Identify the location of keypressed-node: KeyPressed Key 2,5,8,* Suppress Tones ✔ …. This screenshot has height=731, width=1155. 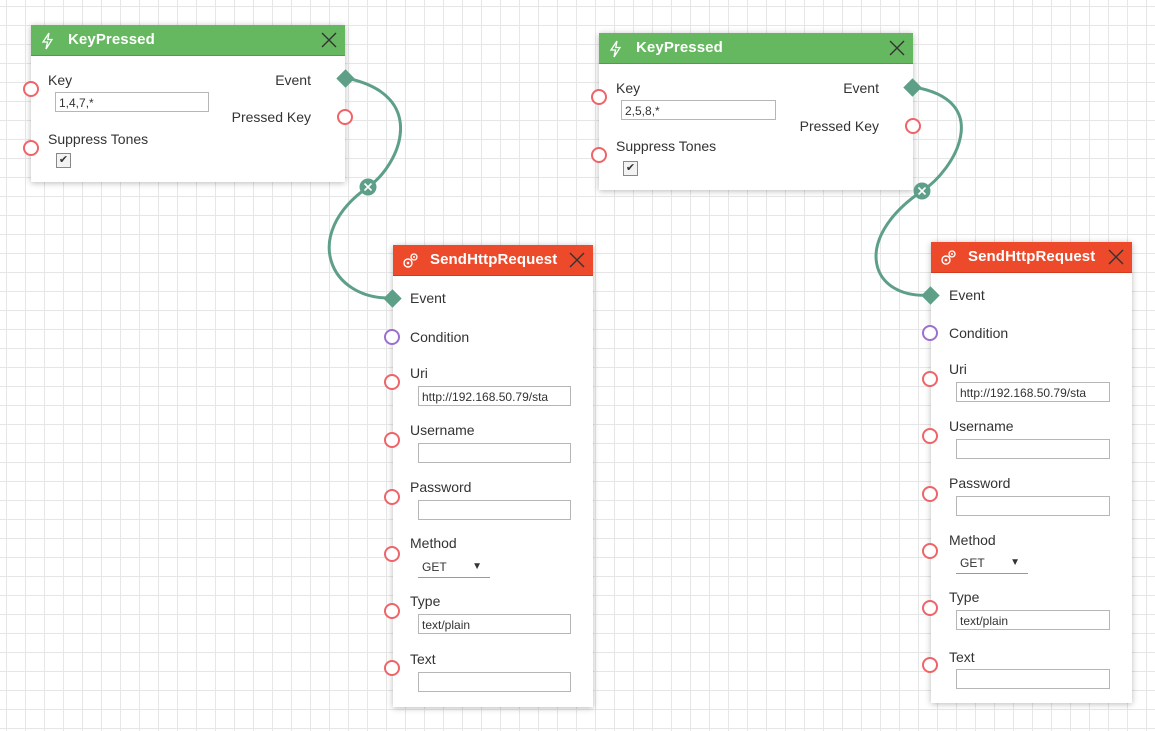
(756, 111).